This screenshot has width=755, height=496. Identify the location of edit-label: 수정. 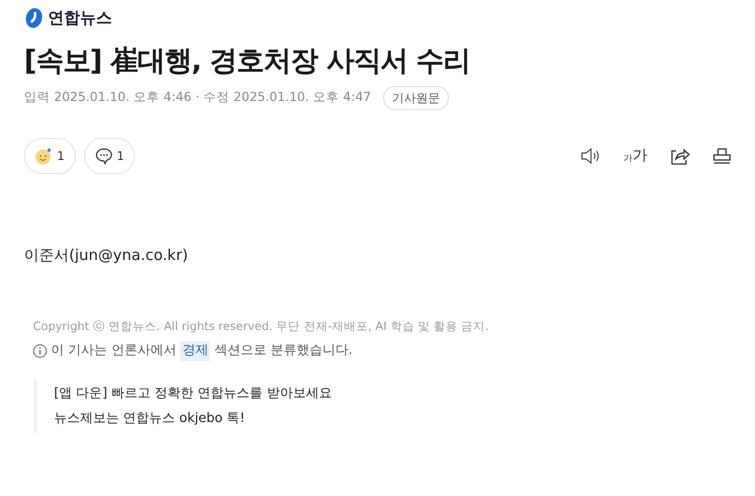
(217, 97).